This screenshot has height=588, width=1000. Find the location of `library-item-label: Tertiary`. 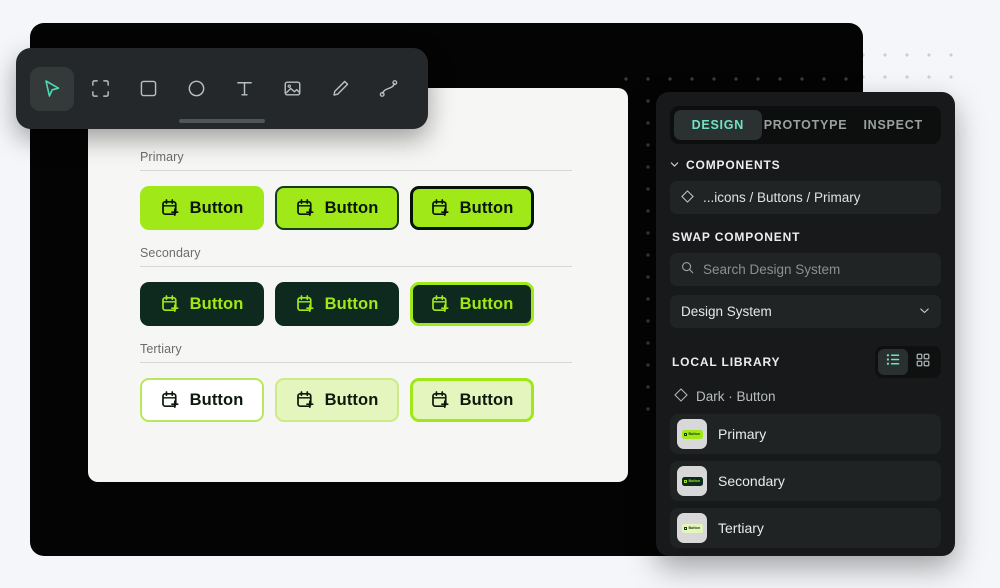

library-item-label: Tertiary is located at coordinates (741, 528).